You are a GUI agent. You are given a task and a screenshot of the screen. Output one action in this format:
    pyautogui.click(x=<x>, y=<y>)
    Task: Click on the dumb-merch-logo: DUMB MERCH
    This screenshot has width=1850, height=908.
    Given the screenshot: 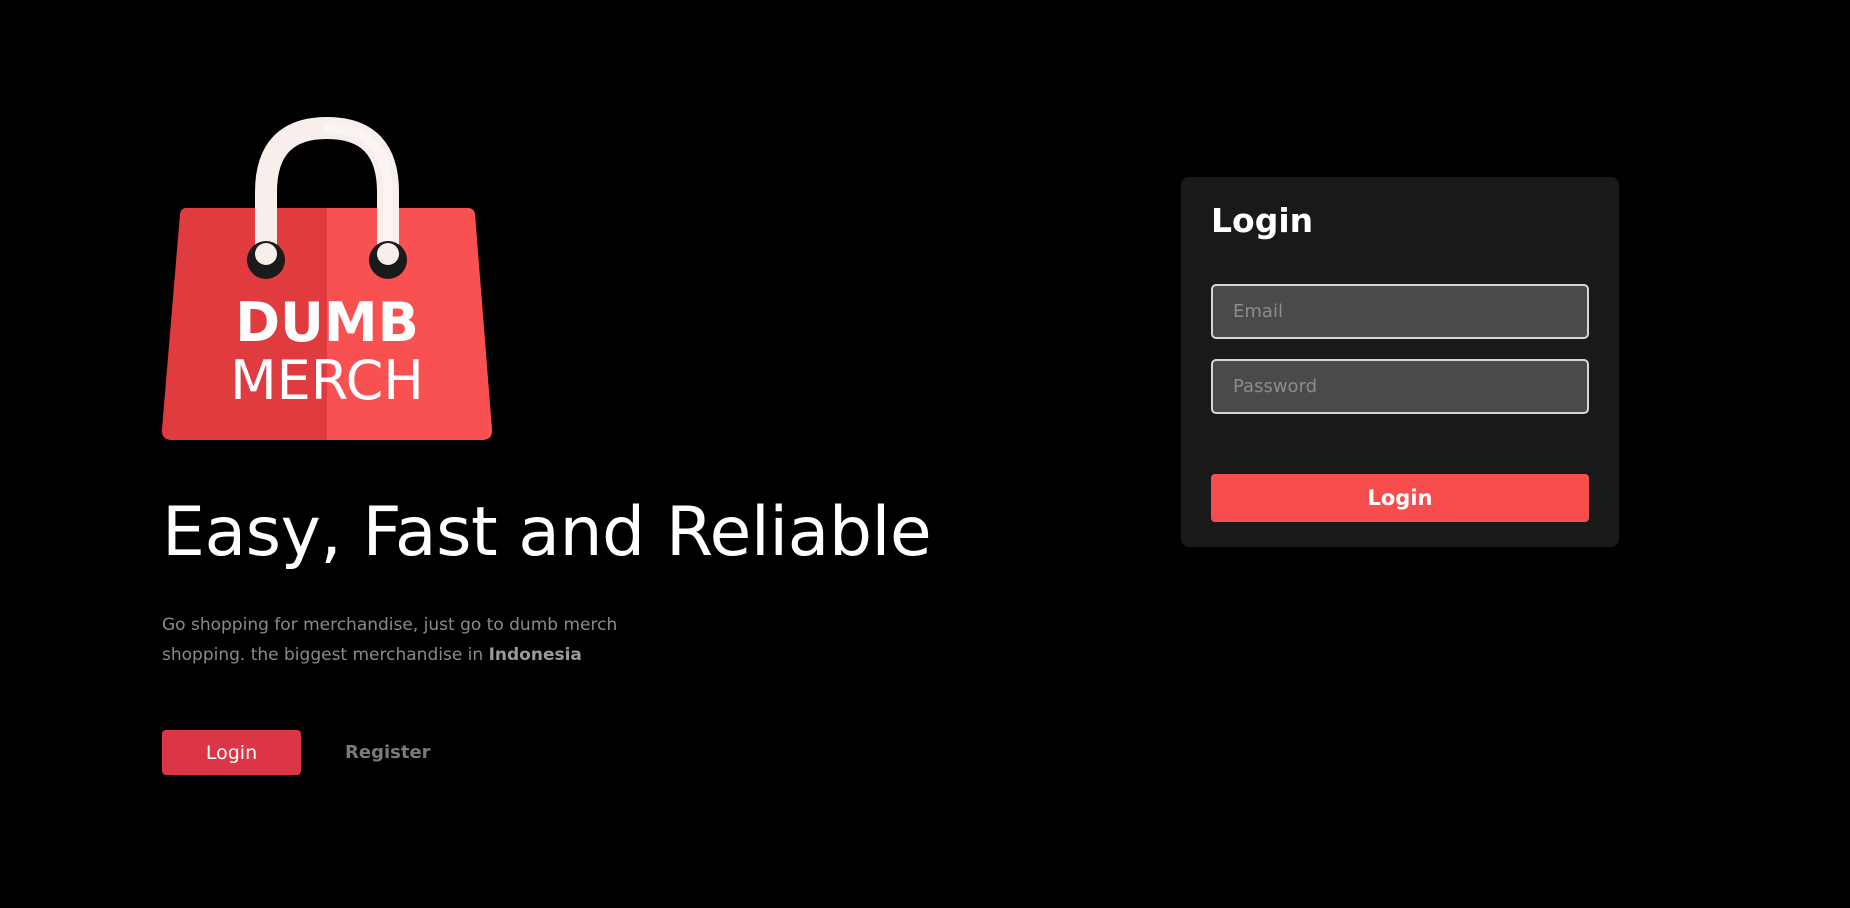 What is the action you would take?
    pyautogui.click(x=327, y=279)
    